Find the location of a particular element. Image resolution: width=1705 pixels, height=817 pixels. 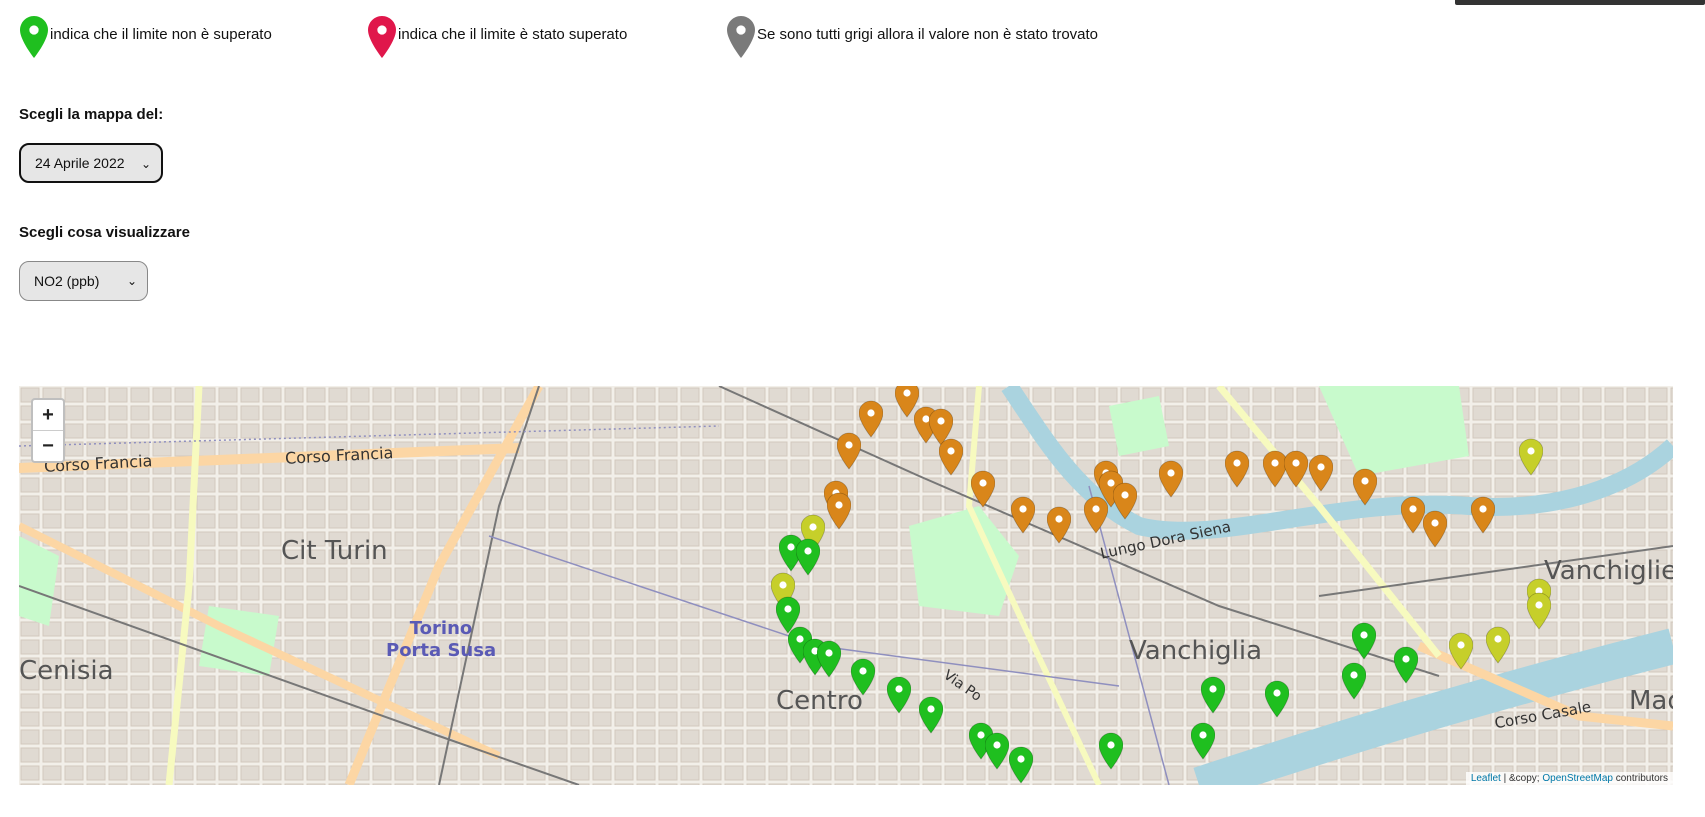

district-label-vanchiglietta: Vanchigliet is located at coordinates (1608, 571).